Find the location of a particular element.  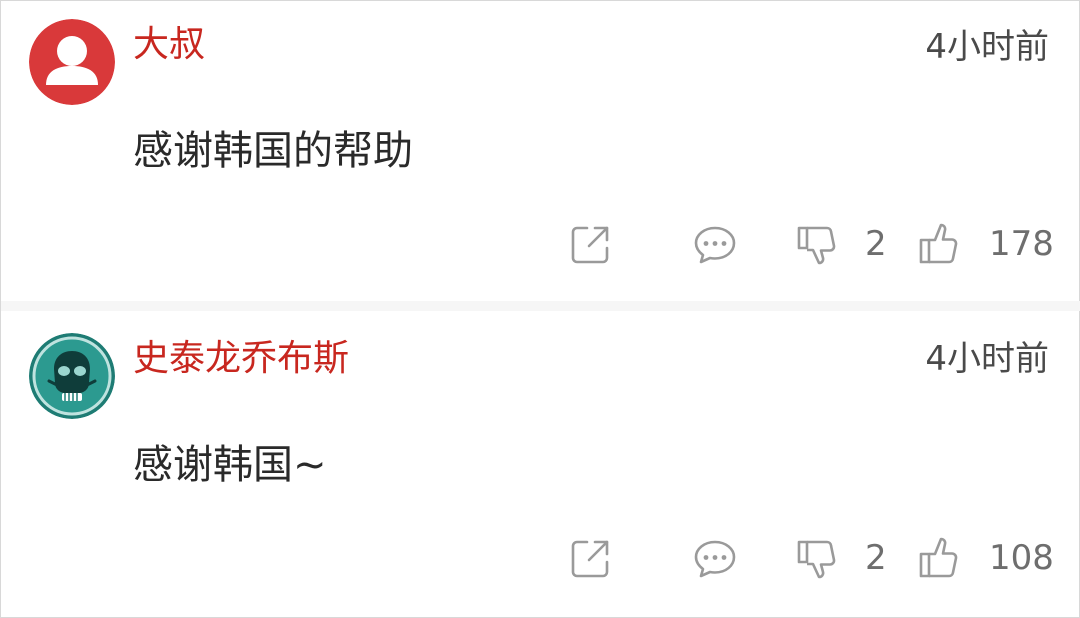

comment-text: 感谢韩国~ is located at coordinates (230, 465).